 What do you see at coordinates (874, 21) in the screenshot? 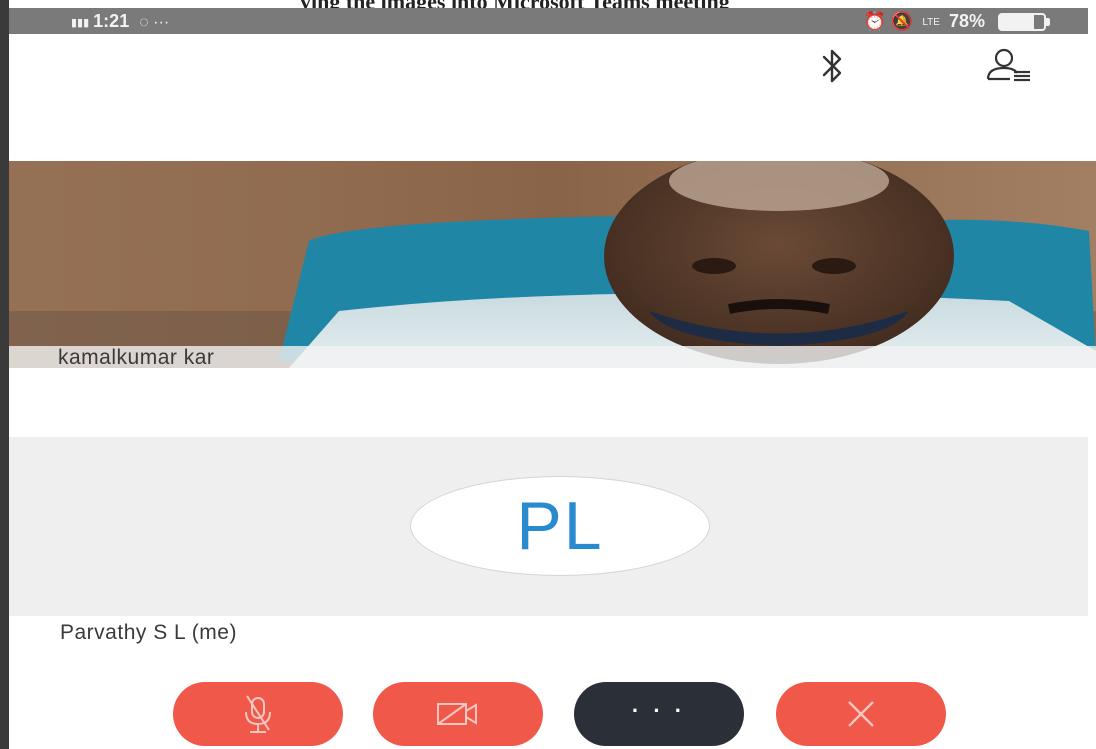
I see `alarm-icon: ⏰` at bounding box center [874, 21].